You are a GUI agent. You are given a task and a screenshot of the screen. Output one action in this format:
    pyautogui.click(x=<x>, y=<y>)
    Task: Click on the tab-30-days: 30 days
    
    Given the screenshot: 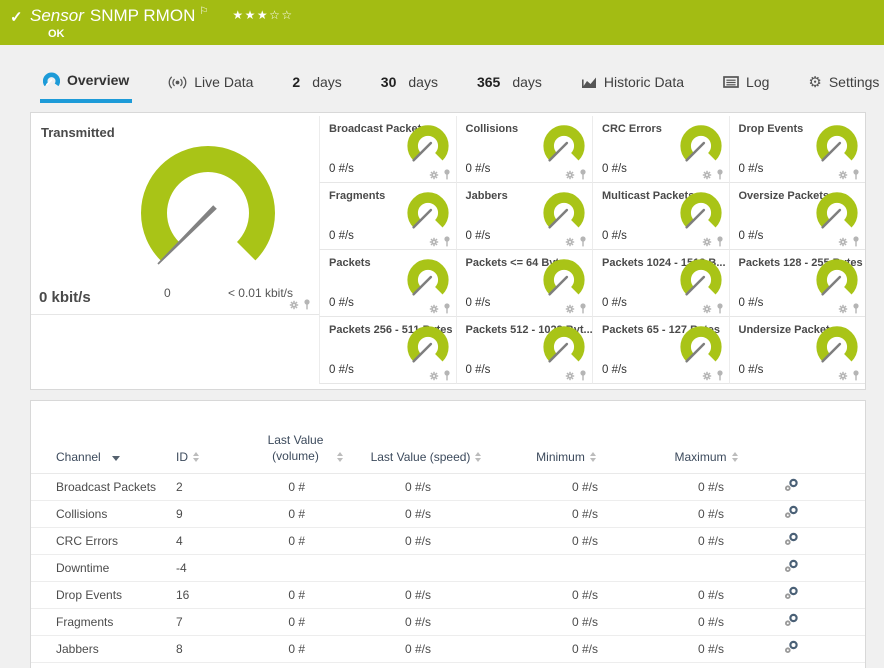 What is the action you would take?
    pyautogui.click(x=409, y=82)
    